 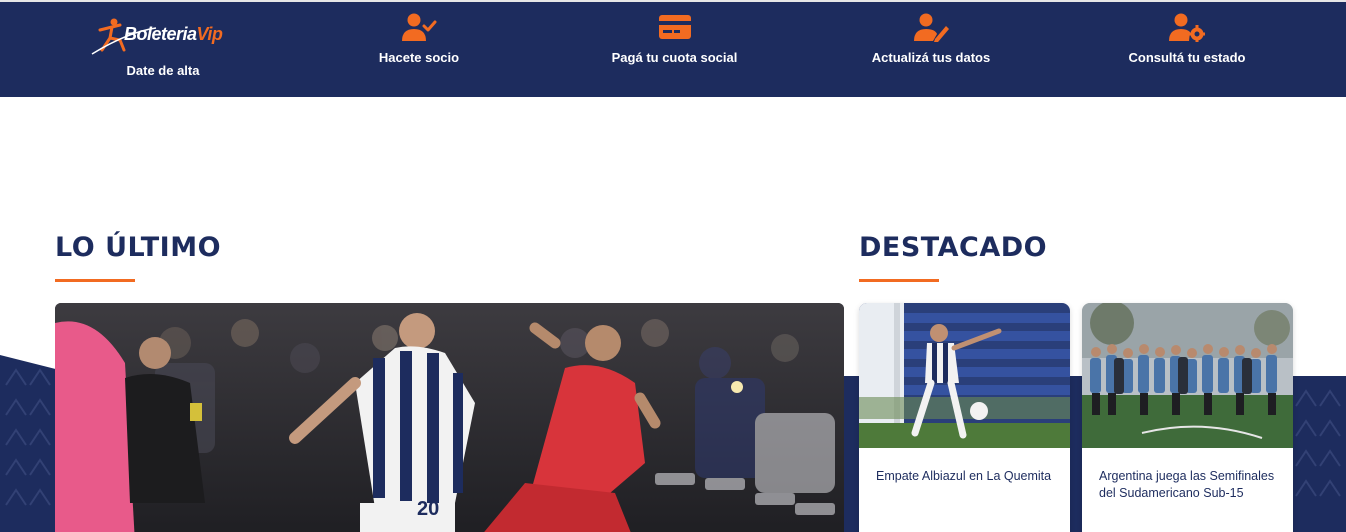 I want to click on nav-actualiza-datos: Actualizá tus datos, so click(x=931, y=50).